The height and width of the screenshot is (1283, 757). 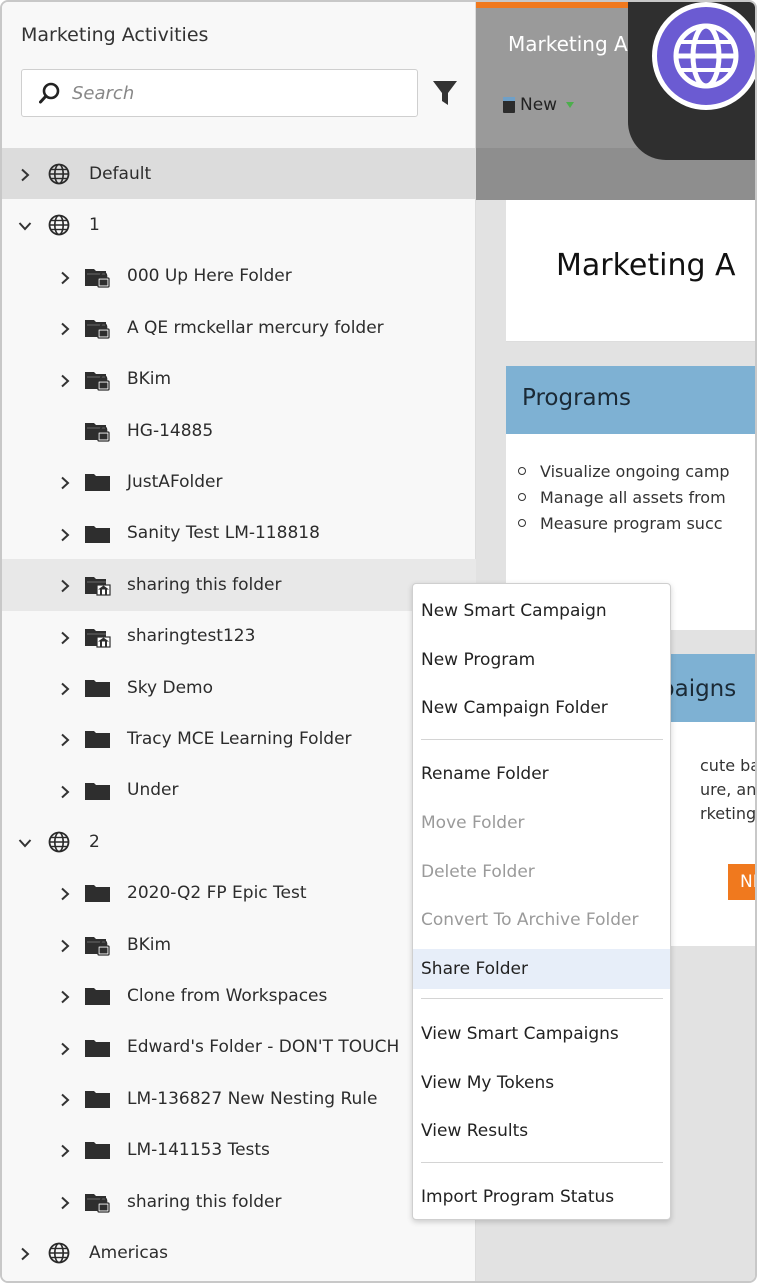 What do you see at coordinates (239, 687) in the screenshot?
I see `tree-row: Sky Demo` at bounding box center [239, 687].